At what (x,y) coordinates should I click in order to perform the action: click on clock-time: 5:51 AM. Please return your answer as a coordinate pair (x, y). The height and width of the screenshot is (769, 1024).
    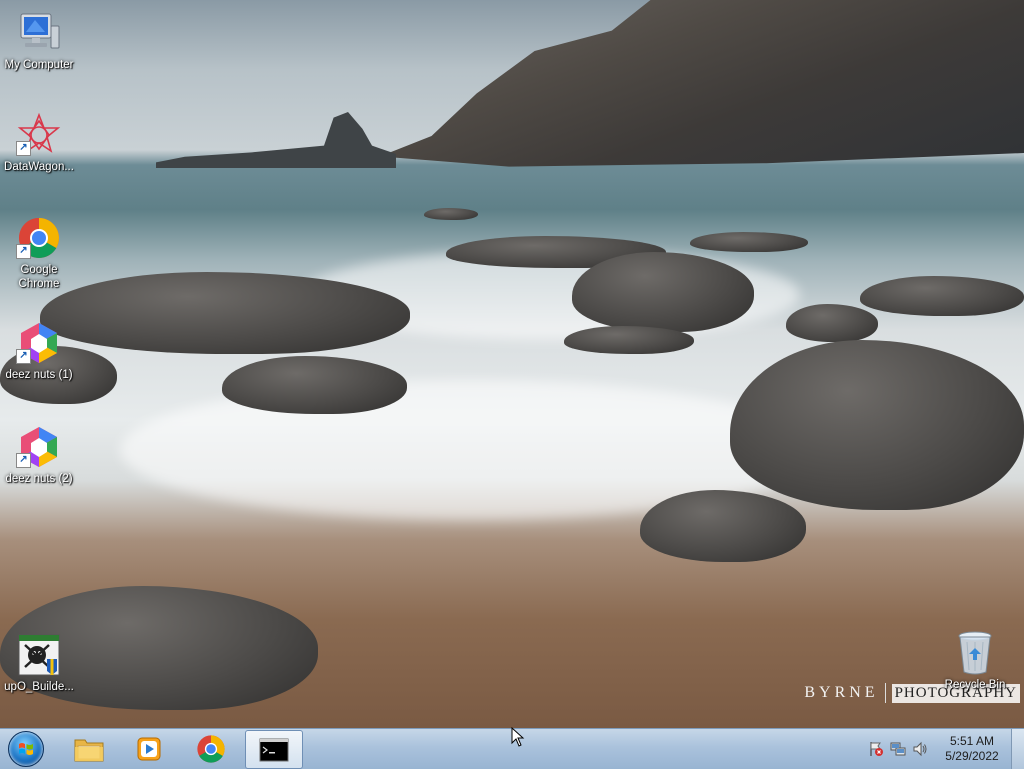
    Looking at the image, I should click on (972, 741).